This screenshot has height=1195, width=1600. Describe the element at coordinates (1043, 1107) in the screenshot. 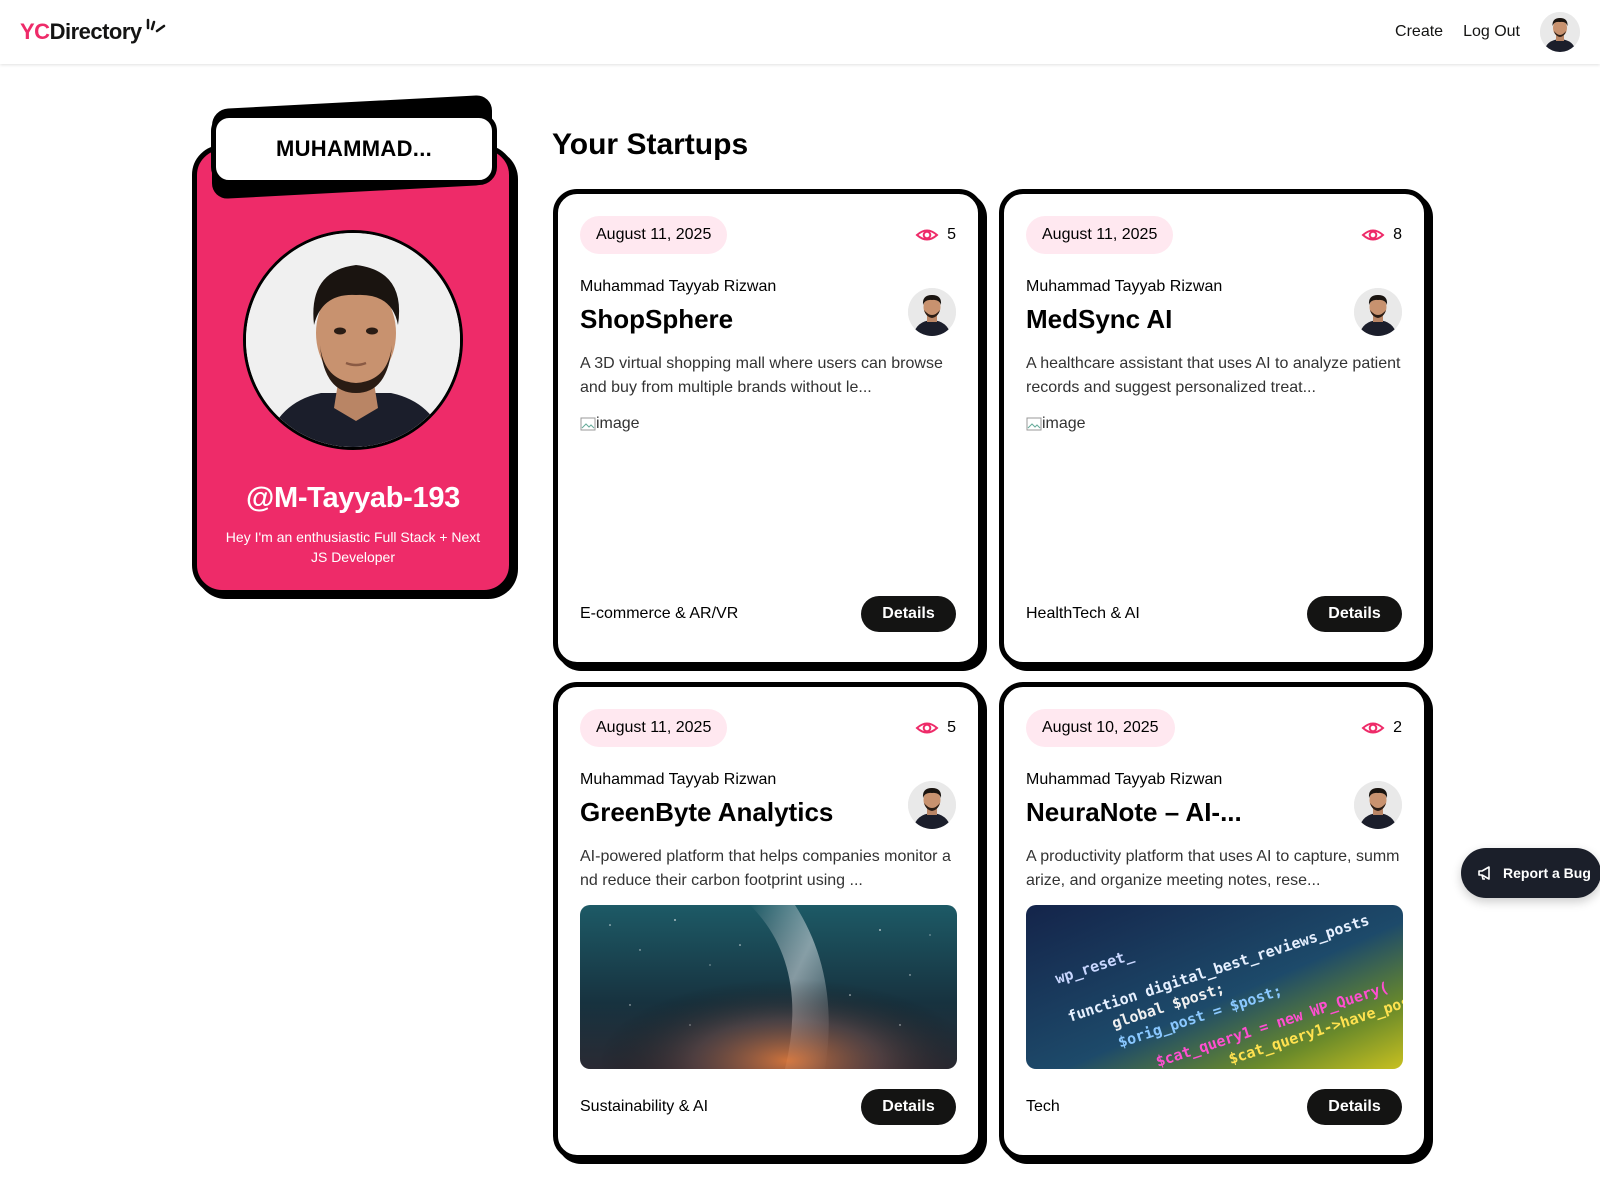

I see `category-label: Tech` at that location.